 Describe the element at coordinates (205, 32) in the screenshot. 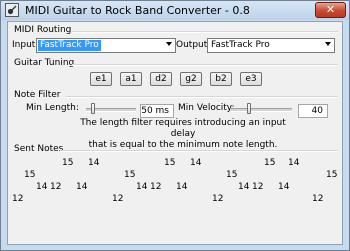

I see `routing-divider` at that location.